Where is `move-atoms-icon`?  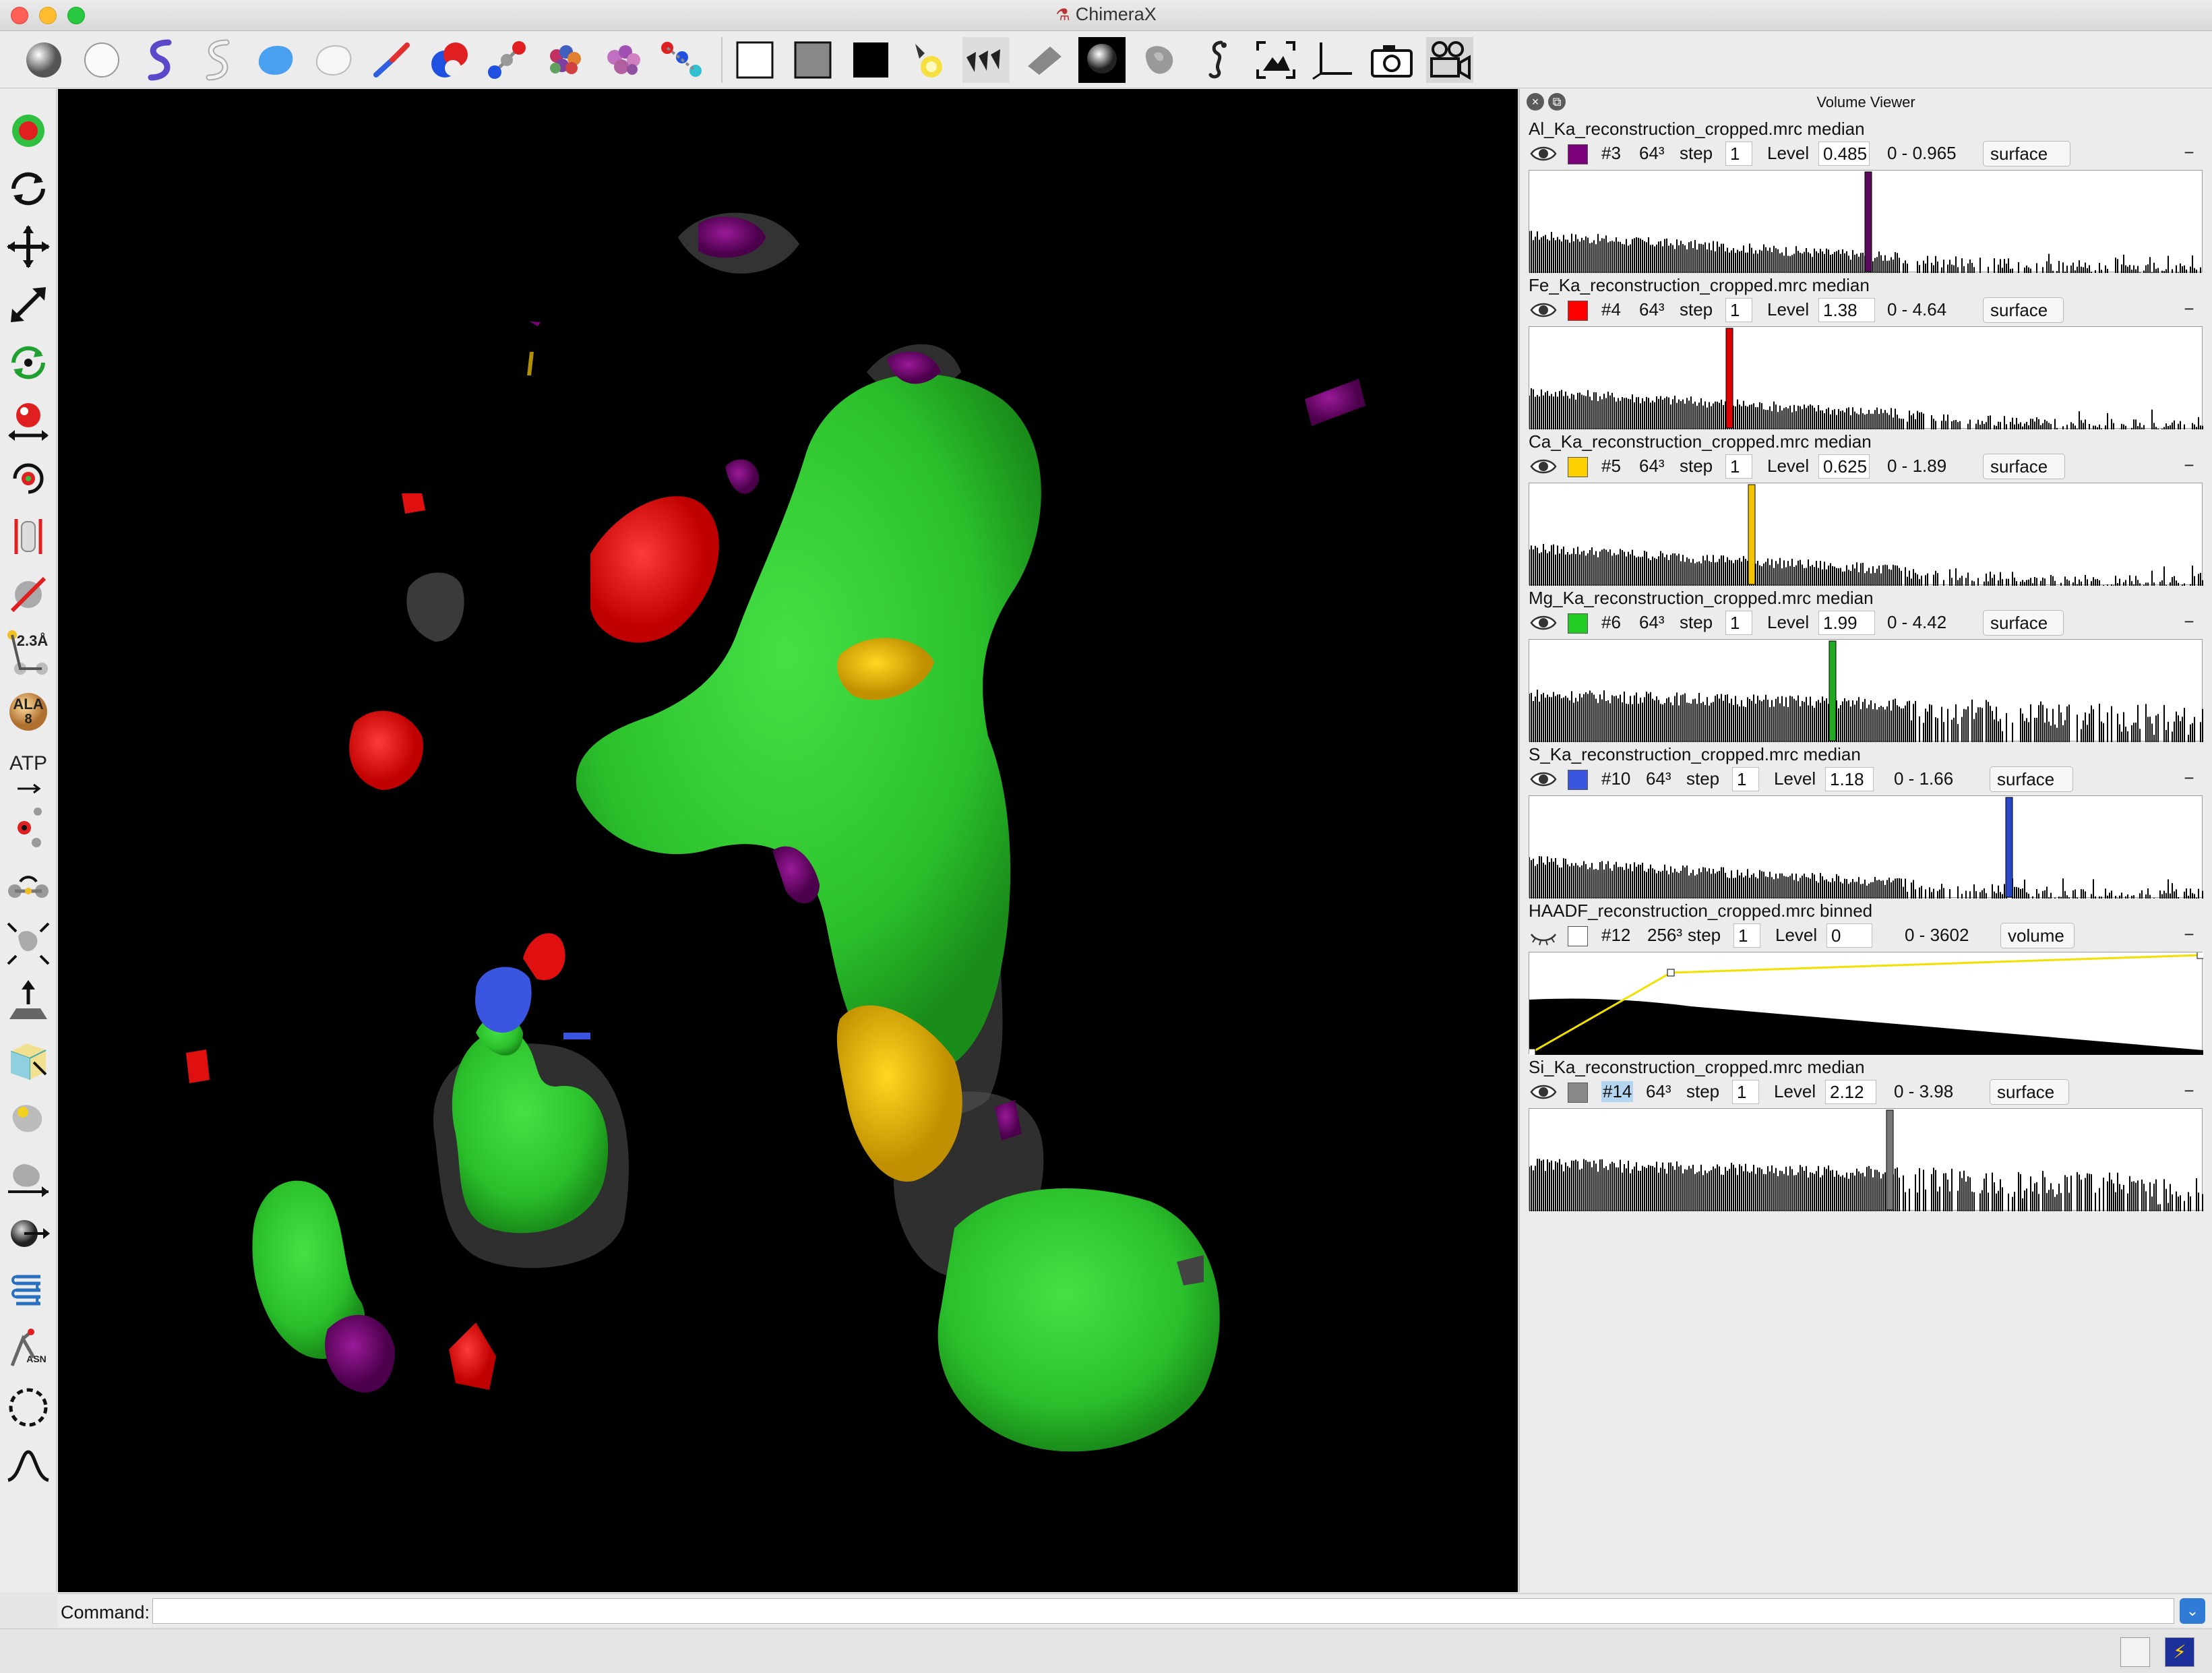
move-atoms-icon is located at coordinates (29, 479).